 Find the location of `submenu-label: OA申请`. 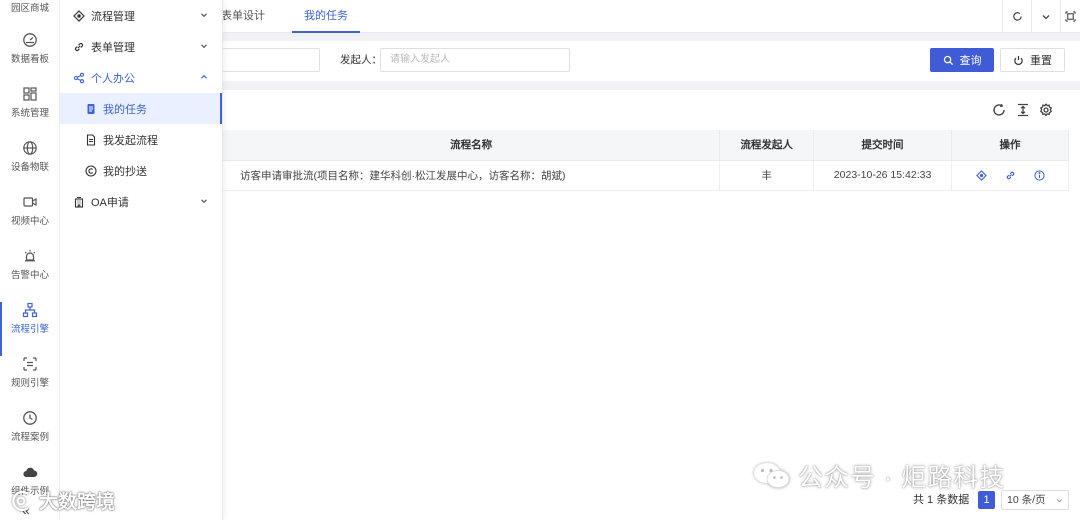

submenu-label: OA申请 is located at coordinates (110, 202).